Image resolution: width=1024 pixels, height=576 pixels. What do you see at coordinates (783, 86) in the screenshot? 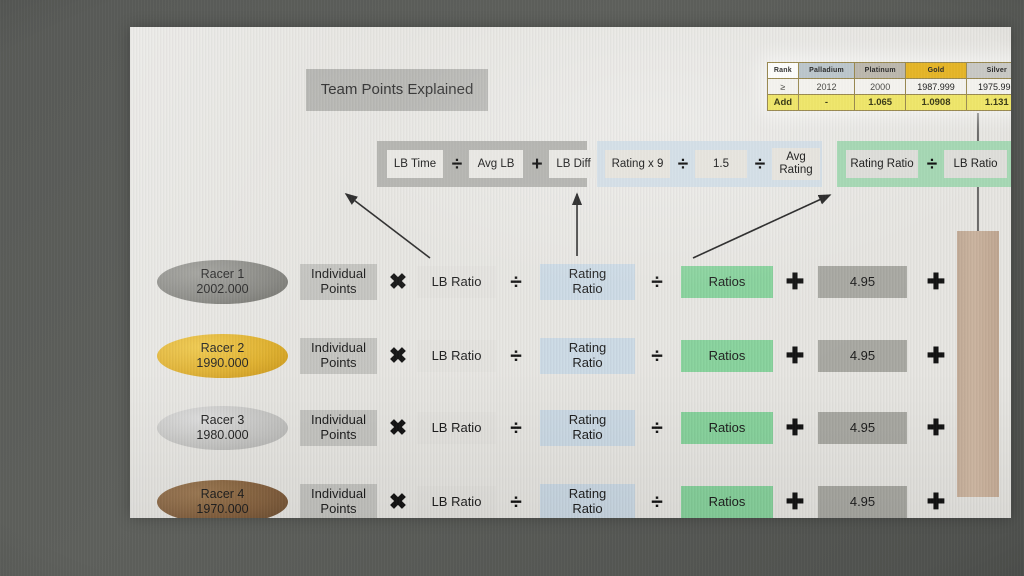
I see `cell-rank-operator: ≥` at bounding box center [783, 86].